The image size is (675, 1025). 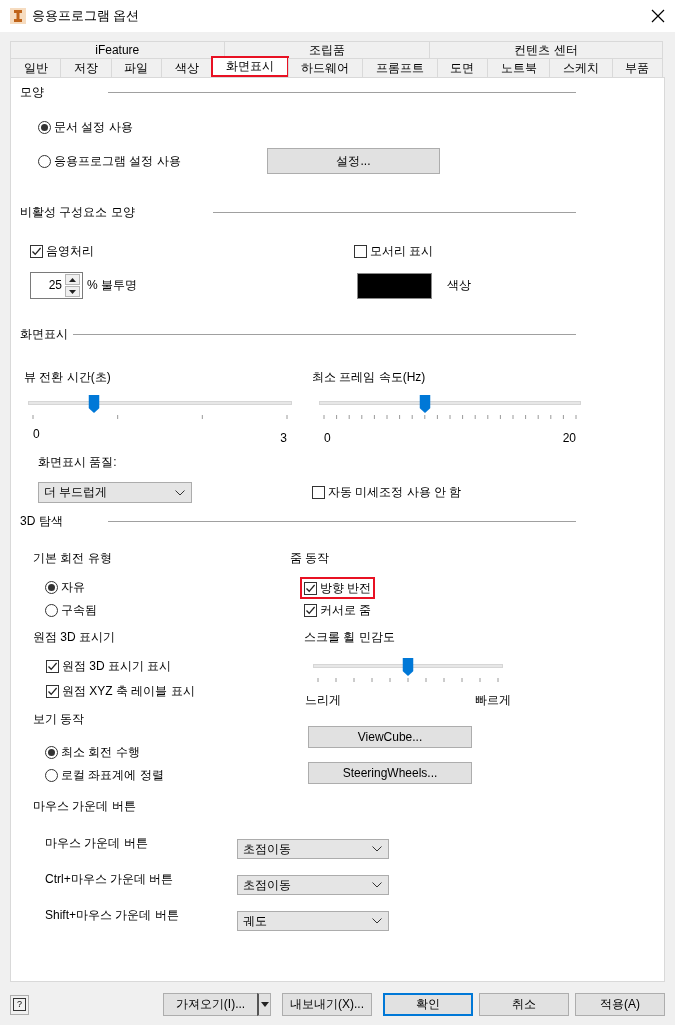 What do you see at coordinates (325, 67) in the screenshot?
I see `tab: 하드웨어` at bounding box center [325, 67].